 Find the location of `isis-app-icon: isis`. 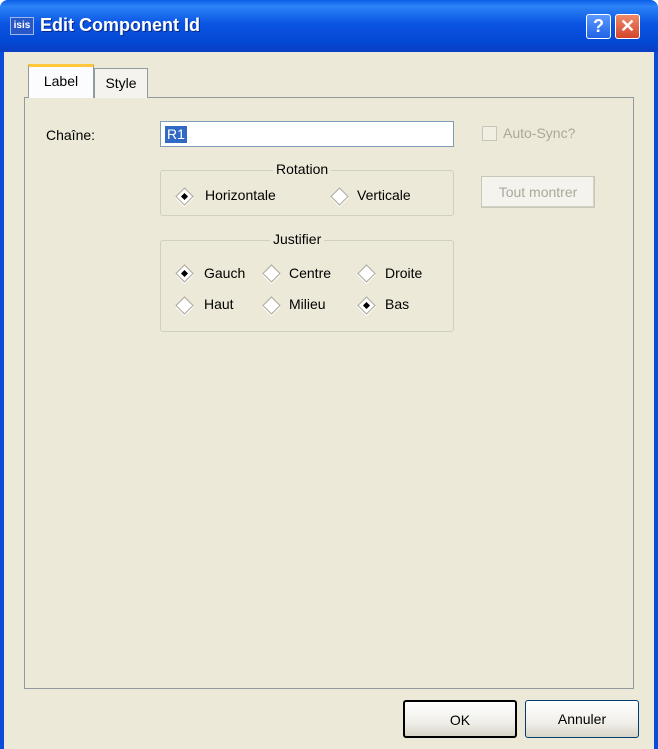

isis-app-icon: isis is located at coordinates (22, 26).